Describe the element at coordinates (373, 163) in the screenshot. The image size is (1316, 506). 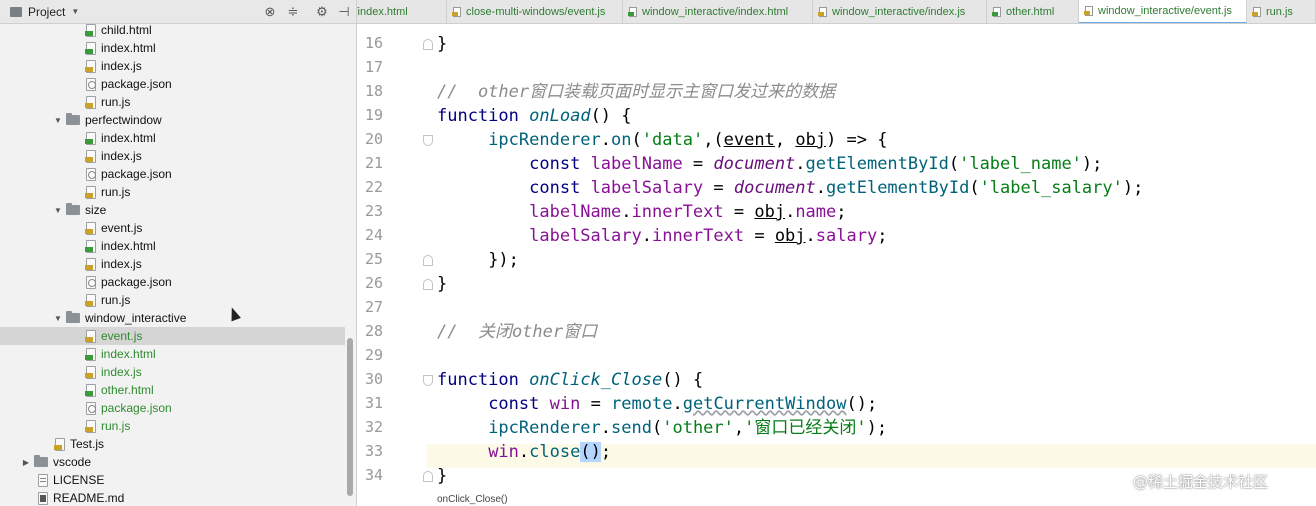
I see `line-number: 21` at that location.